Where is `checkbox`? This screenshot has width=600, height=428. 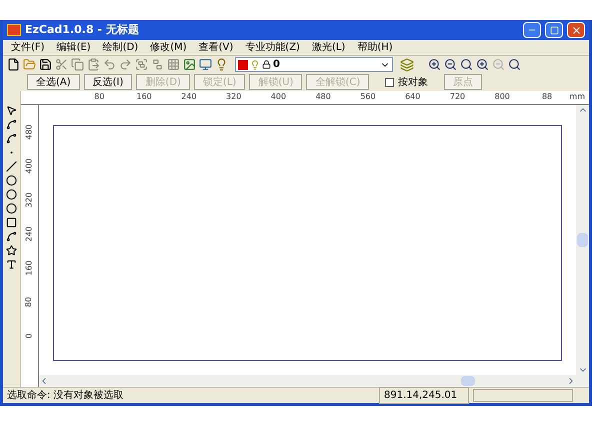
checkbox is located at coordinates (389, 82).